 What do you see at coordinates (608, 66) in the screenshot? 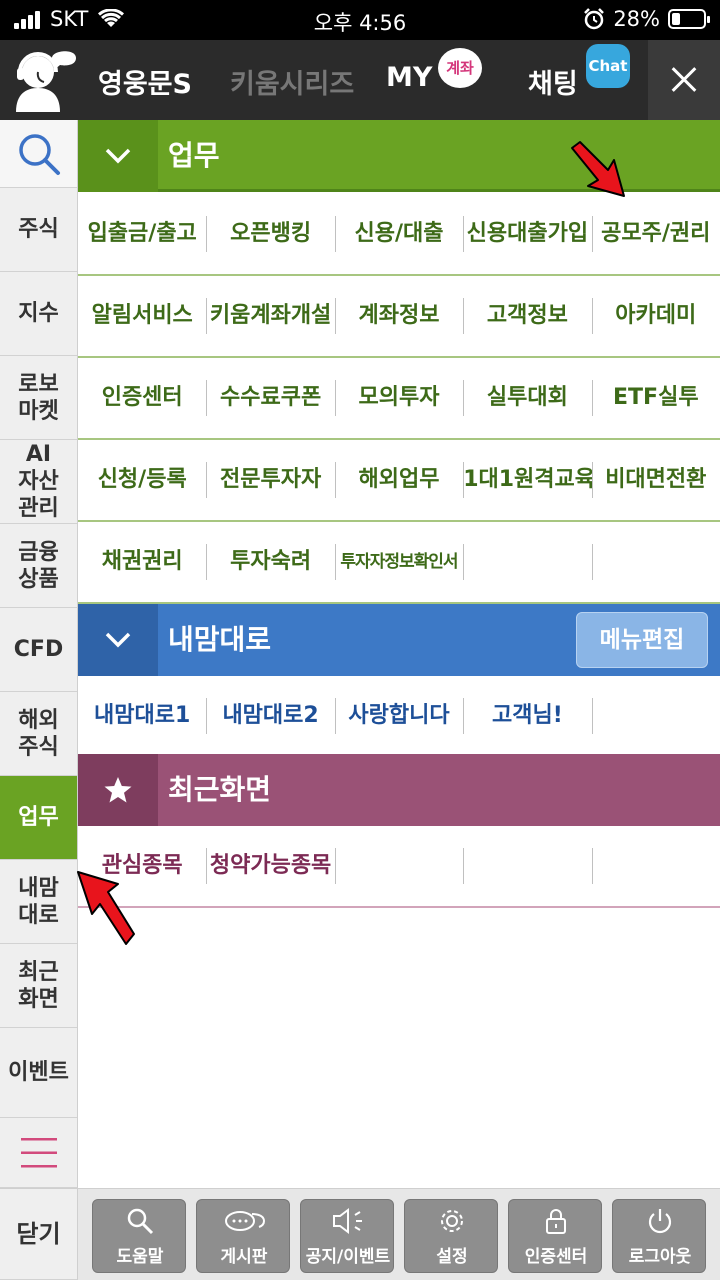
I see `chat-badge: Chat` at bounding box center [608, 66].